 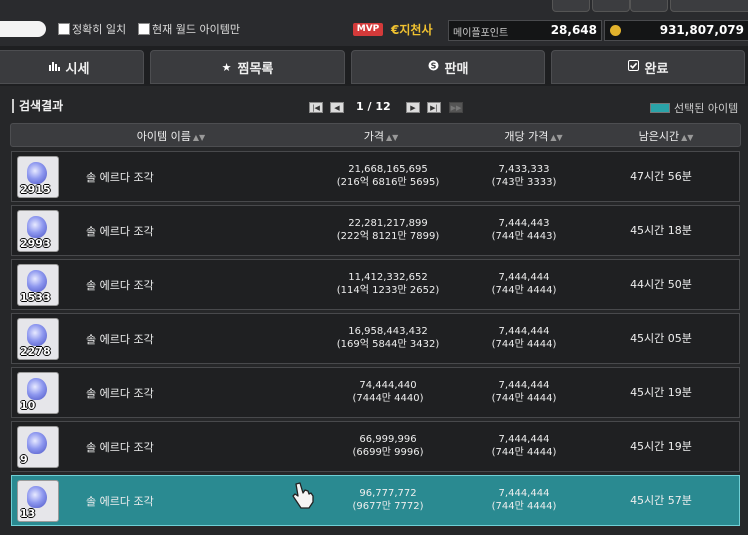 I want to click on column-header-time-left: 남은시간 ▲▼, so click(x=666, y=136).